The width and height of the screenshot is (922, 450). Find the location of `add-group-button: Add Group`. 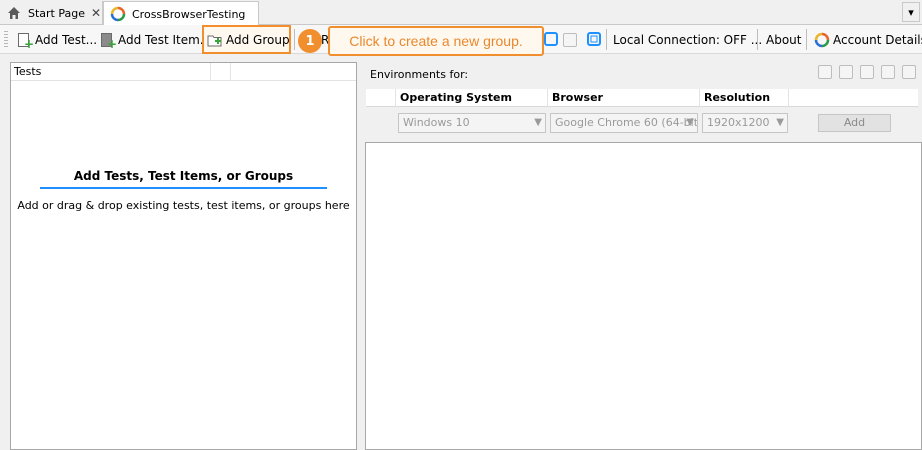

add-group-button: Add Group is located at coordinates (246, 39).